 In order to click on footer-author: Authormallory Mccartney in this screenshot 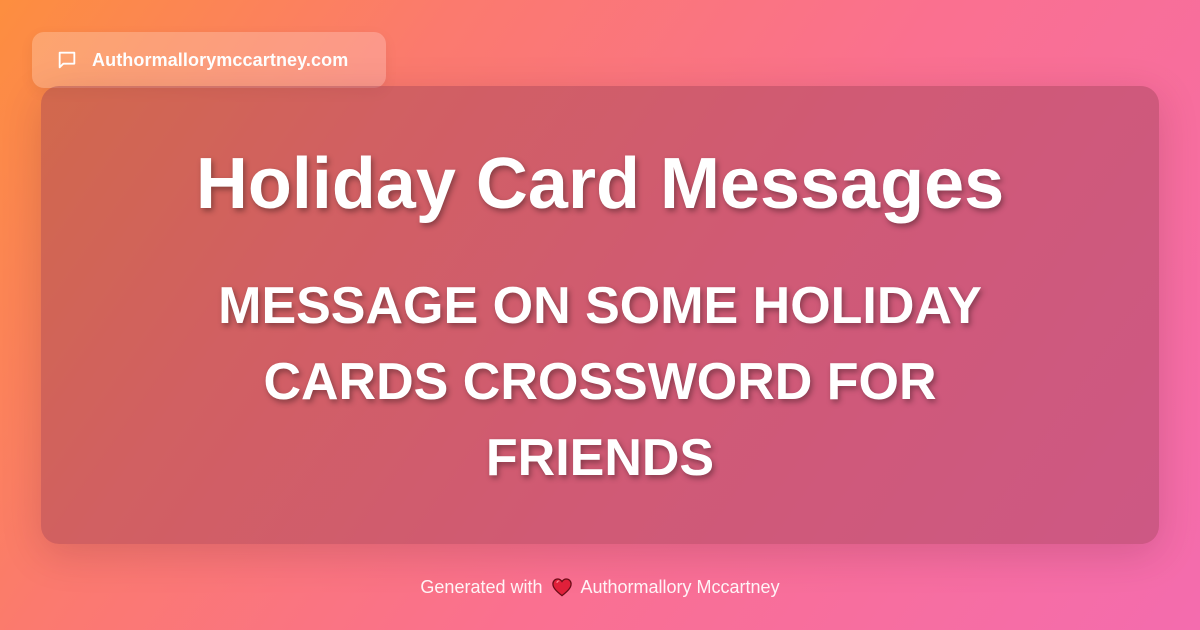, I will do `click(680, 586)`.